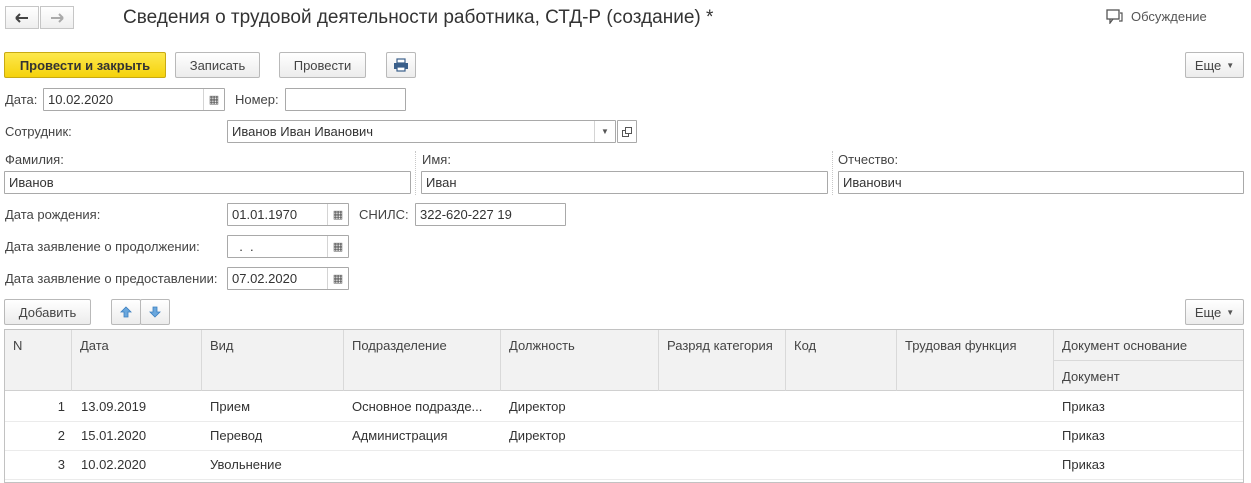 This screenshot has height=483, width=1251. What do you see at coordinates (384, 214) in the screenshot?
I see `snils-label: СНИЛС:` at bounding box center [384, 214].